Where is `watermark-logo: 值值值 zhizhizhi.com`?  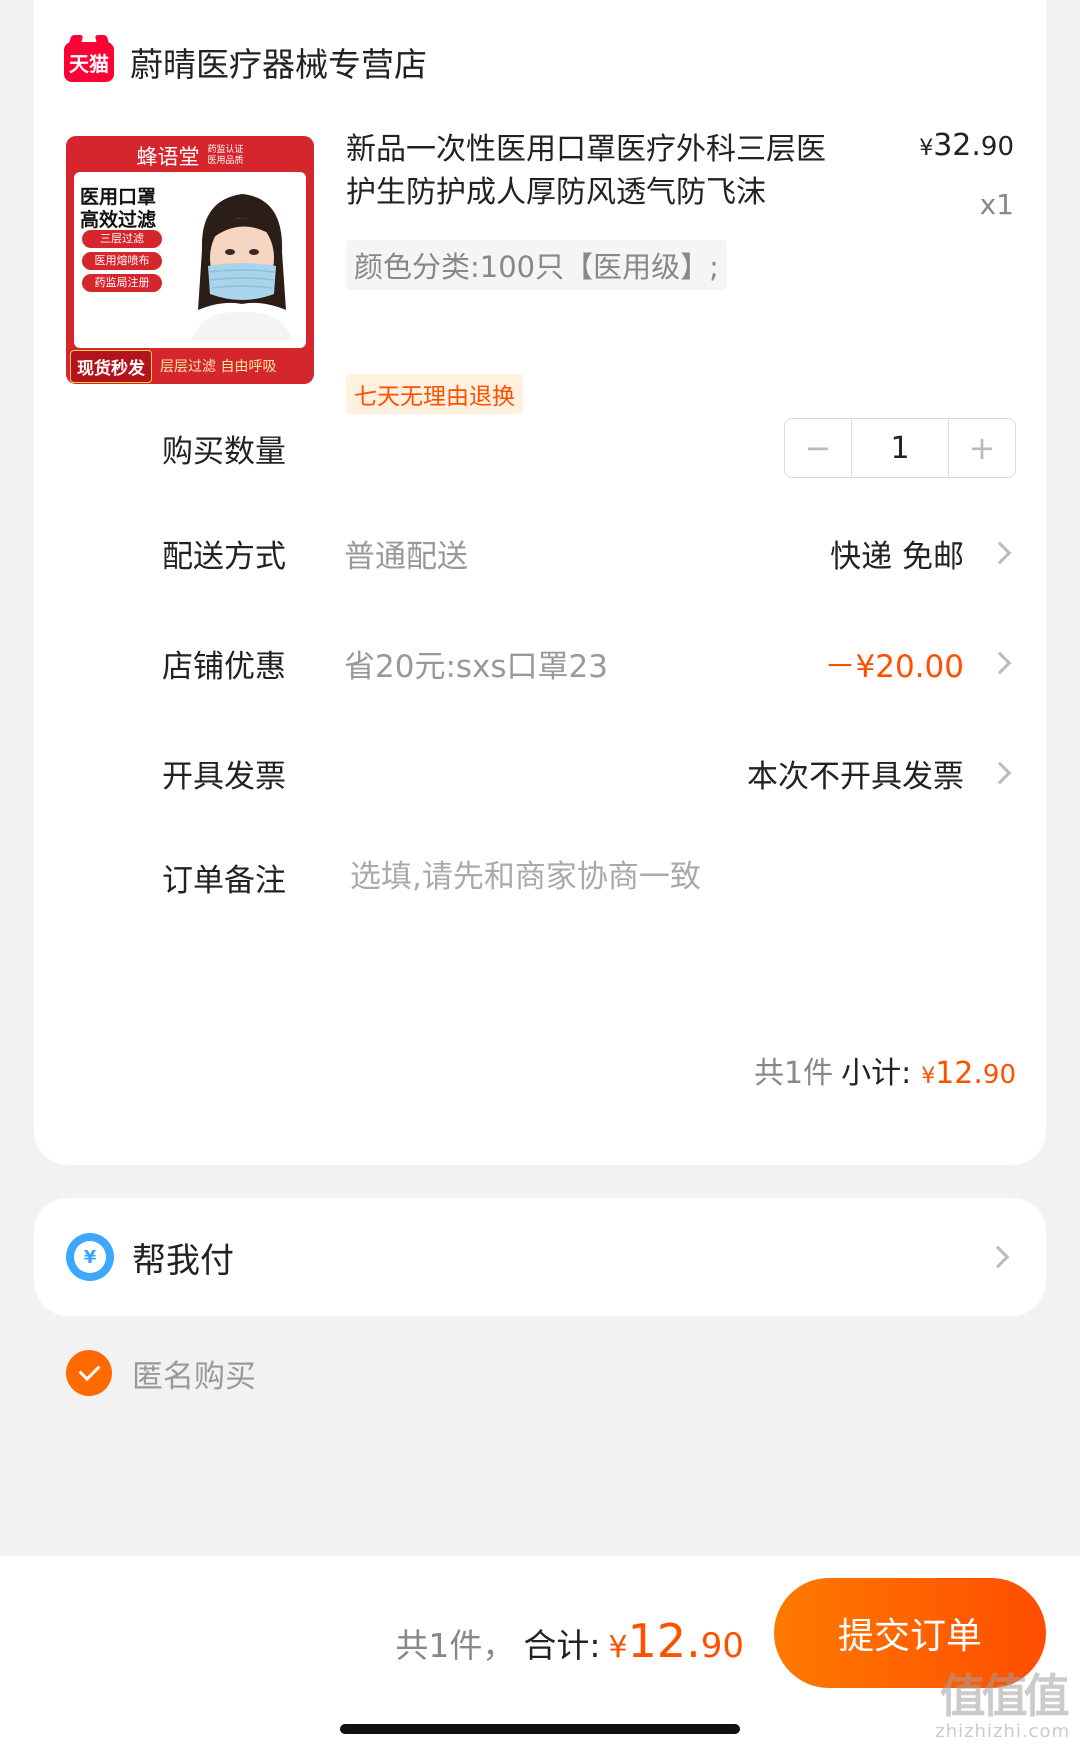
watermark-logo: 值值值 zhizhizhi.com is located at coordinates (1002, 1706).